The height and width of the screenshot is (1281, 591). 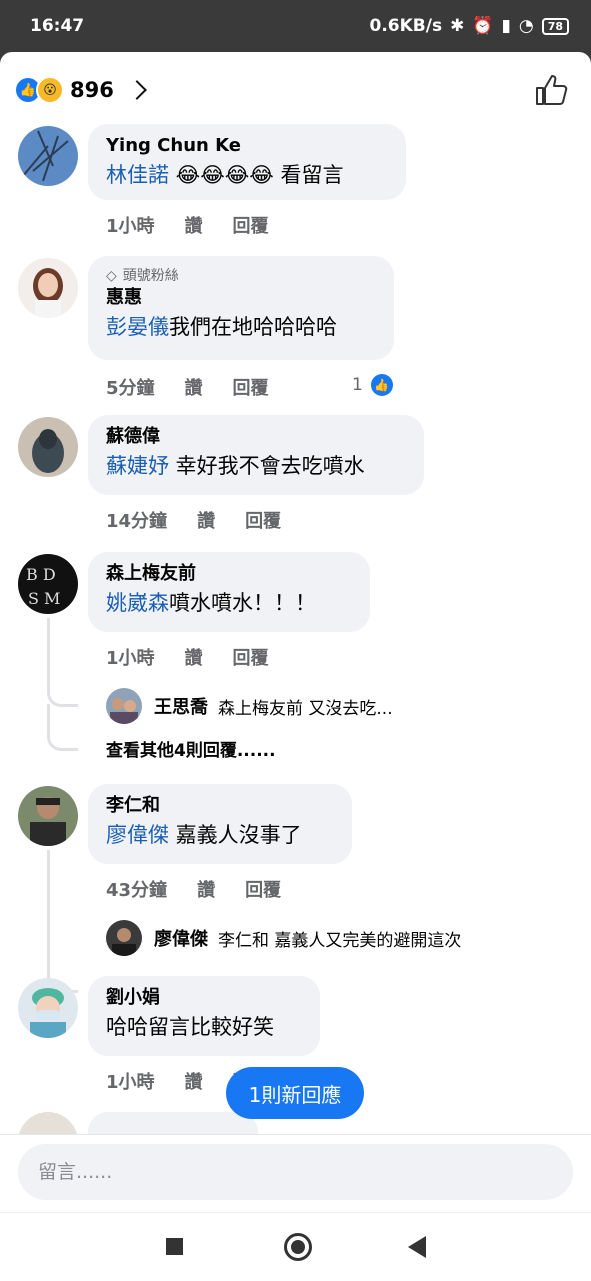 What do you see at coordinates (190, 1027) in the screenshot?
I see `comment-body: 哈哈留言比較好笑` at bounding box center [190, 1027].